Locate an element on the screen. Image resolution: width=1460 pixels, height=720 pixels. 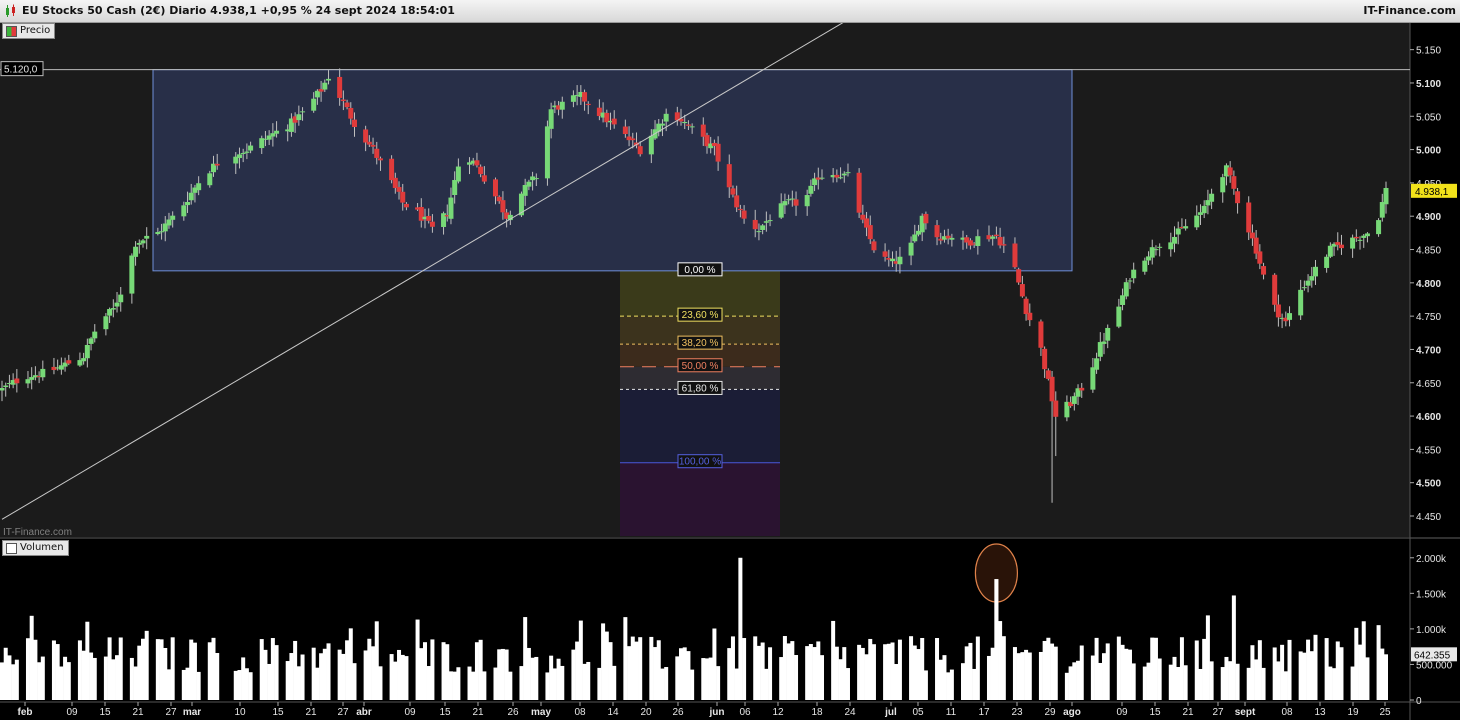
time-tick-label: abr is located at coordinates (364, 712).